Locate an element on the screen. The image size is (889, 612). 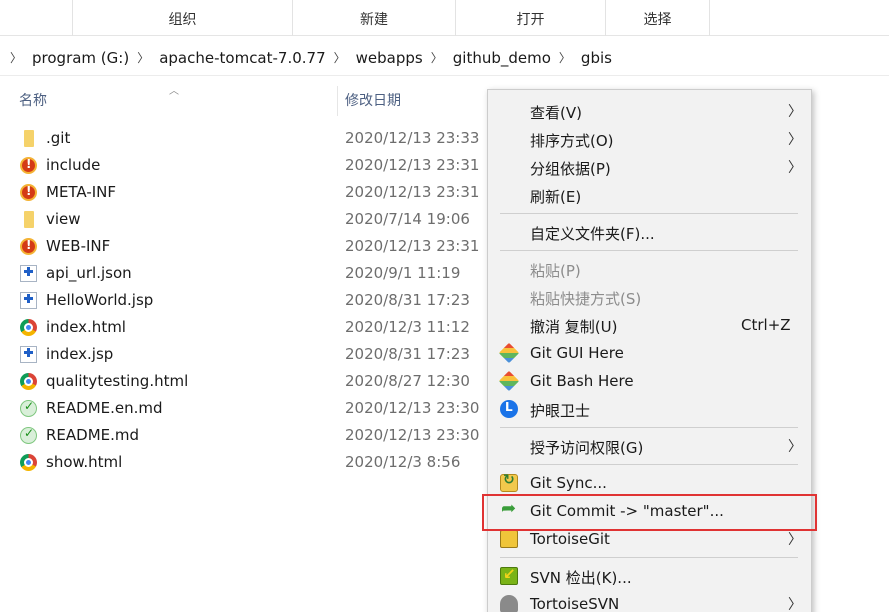
file-row-helloworld-jsp: HelloWorld.jsp 2020/8/31 17:23 is located at coordinates (245, 300).